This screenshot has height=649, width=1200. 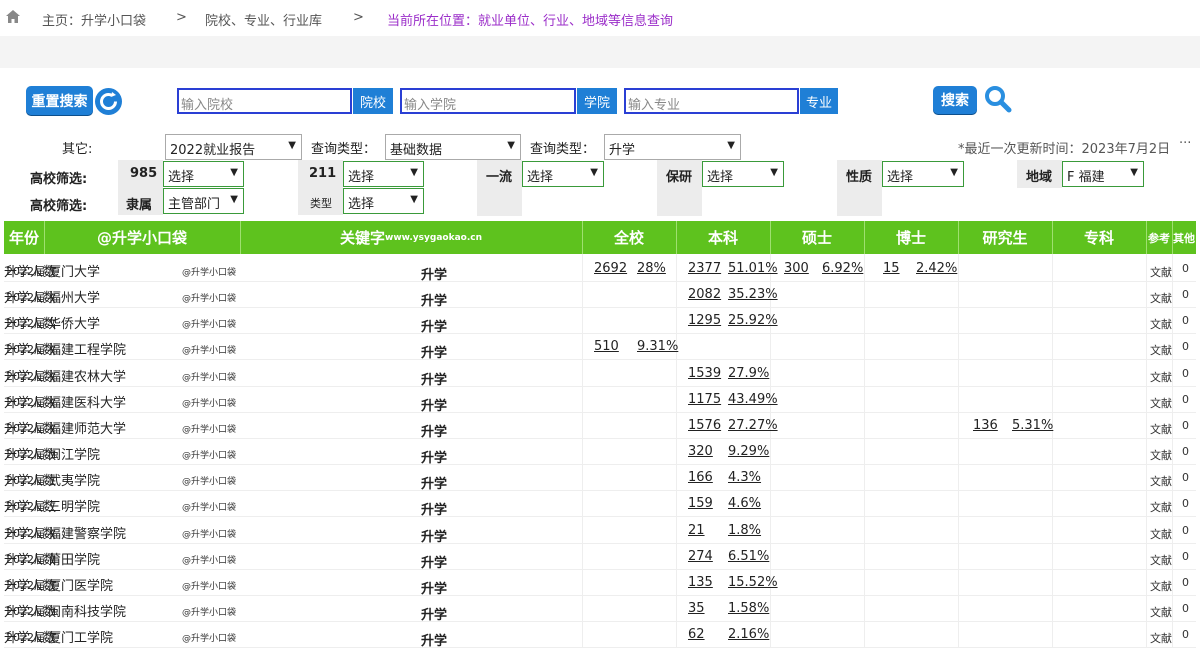 I want to click on count-value: 135, so click(x=700, y=582).